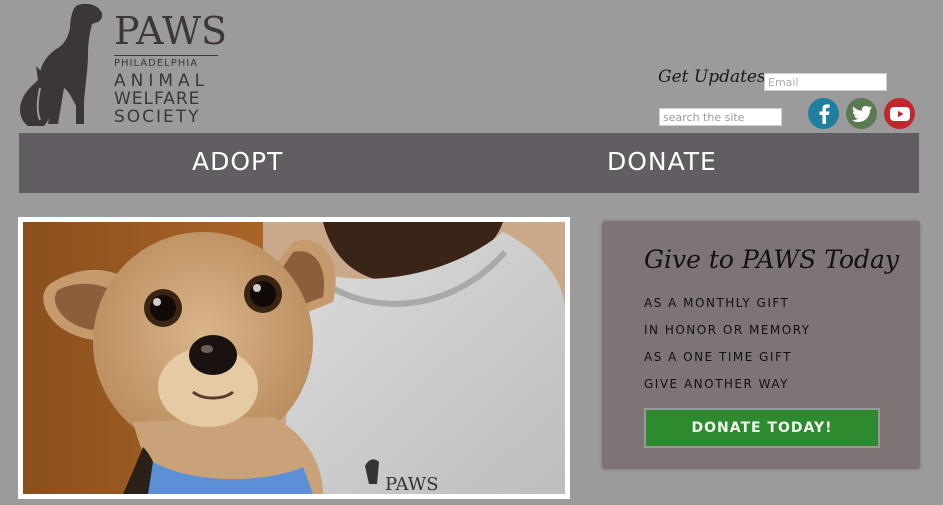 The width and height of the screenshot is (943, 505). What do you see at coordinates (162, 81) in the screenshot?
I see `brand-line-2: Animal` at bounding box center [162, 81].